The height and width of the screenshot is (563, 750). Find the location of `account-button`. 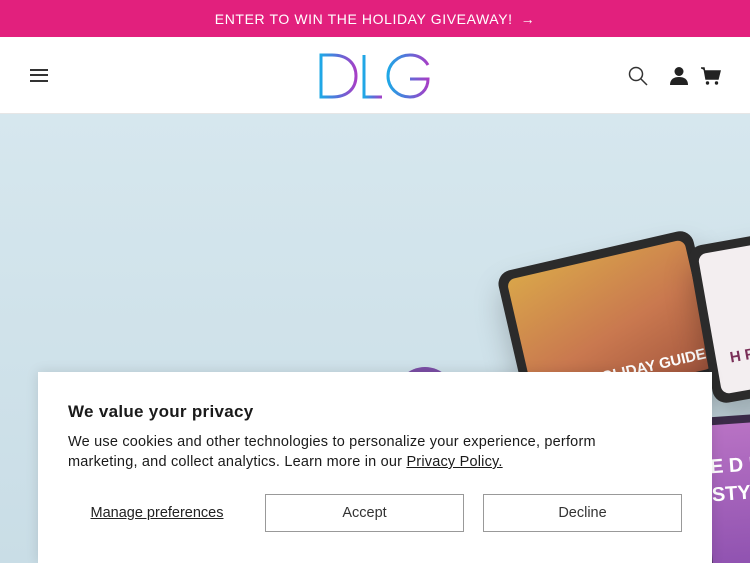

account-button is located at coordinates (679, 76).